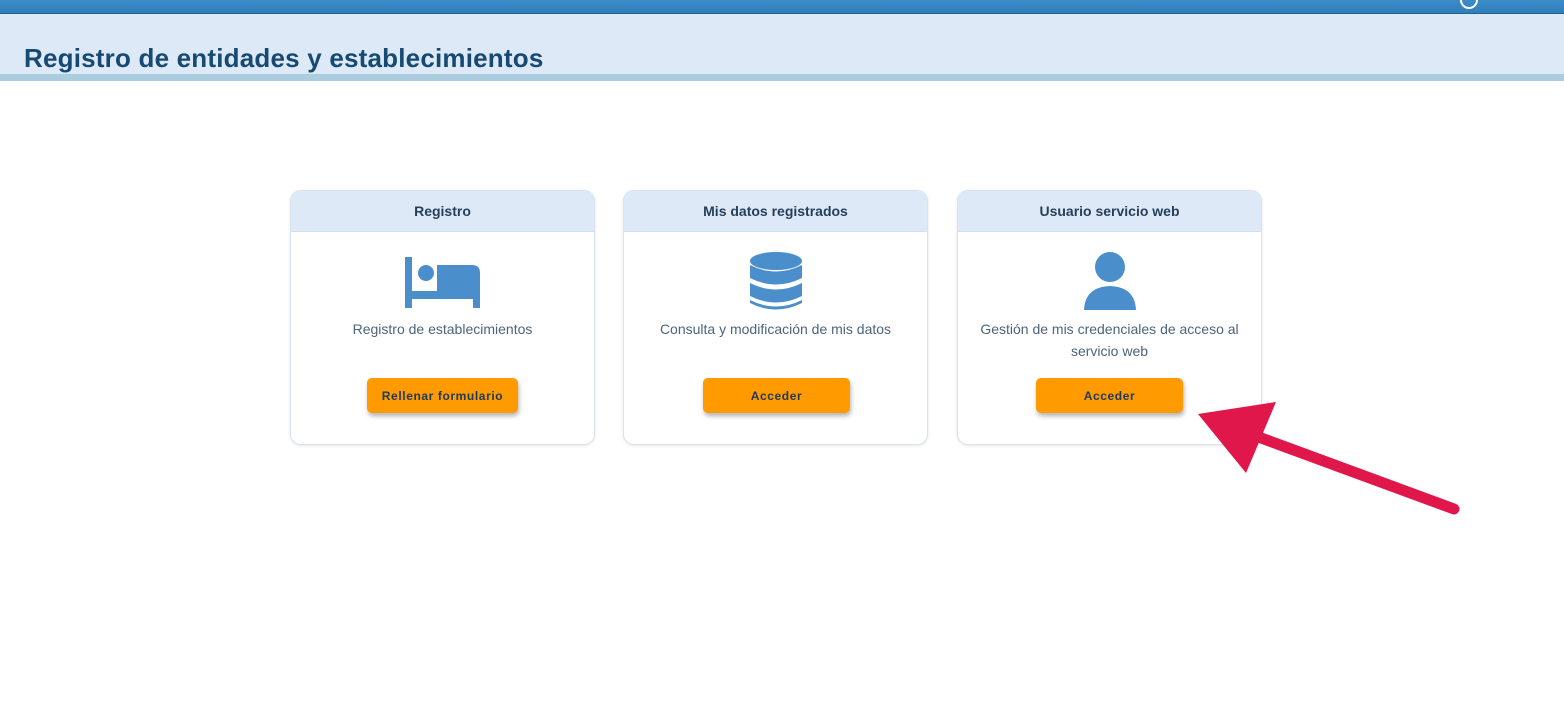 The width and height of the screenshot is (1564, 715). I want to click on card-title: Mis datos registrados, so click(775, 211).